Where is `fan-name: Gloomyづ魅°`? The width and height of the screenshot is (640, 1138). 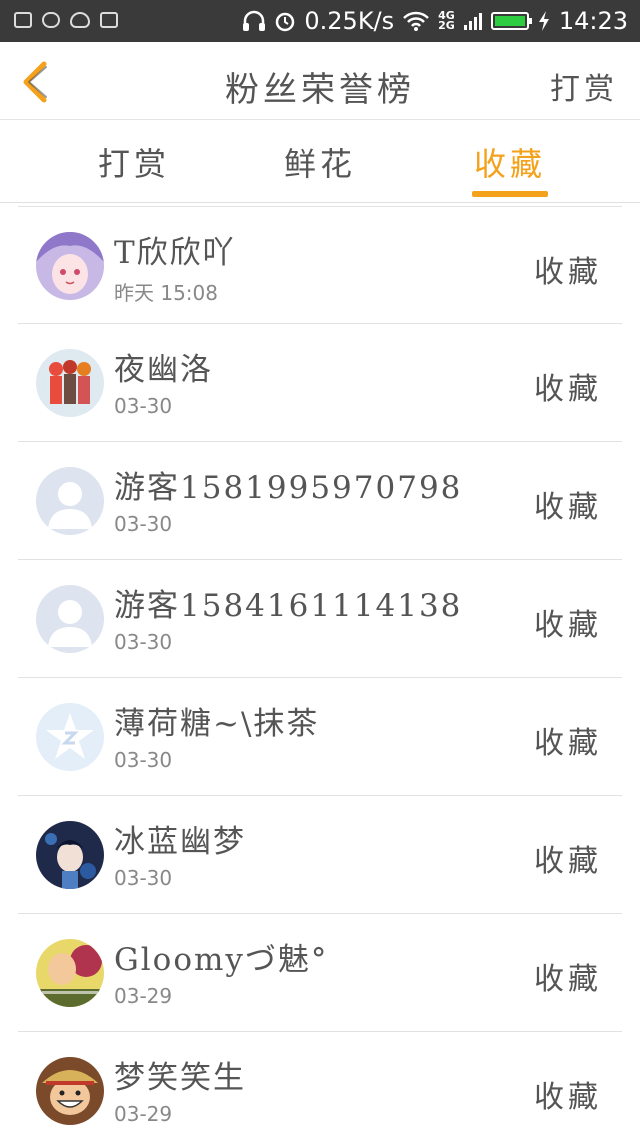 fan-name: Gloomyづ魅° is located at coordinates (221, 960).